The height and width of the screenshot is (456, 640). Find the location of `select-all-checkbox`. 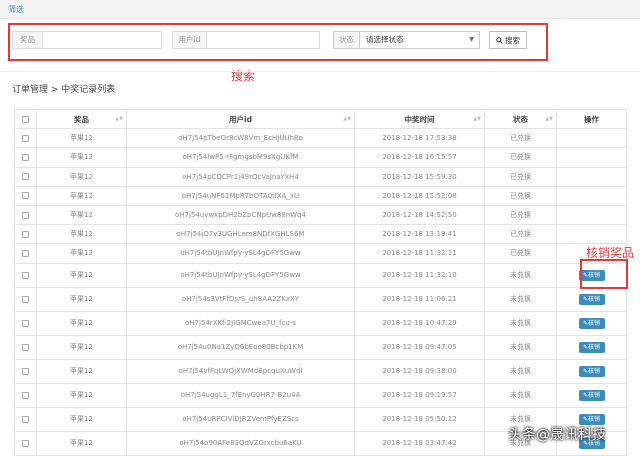

select-all-checkbox is located at coordinates (25, 120).